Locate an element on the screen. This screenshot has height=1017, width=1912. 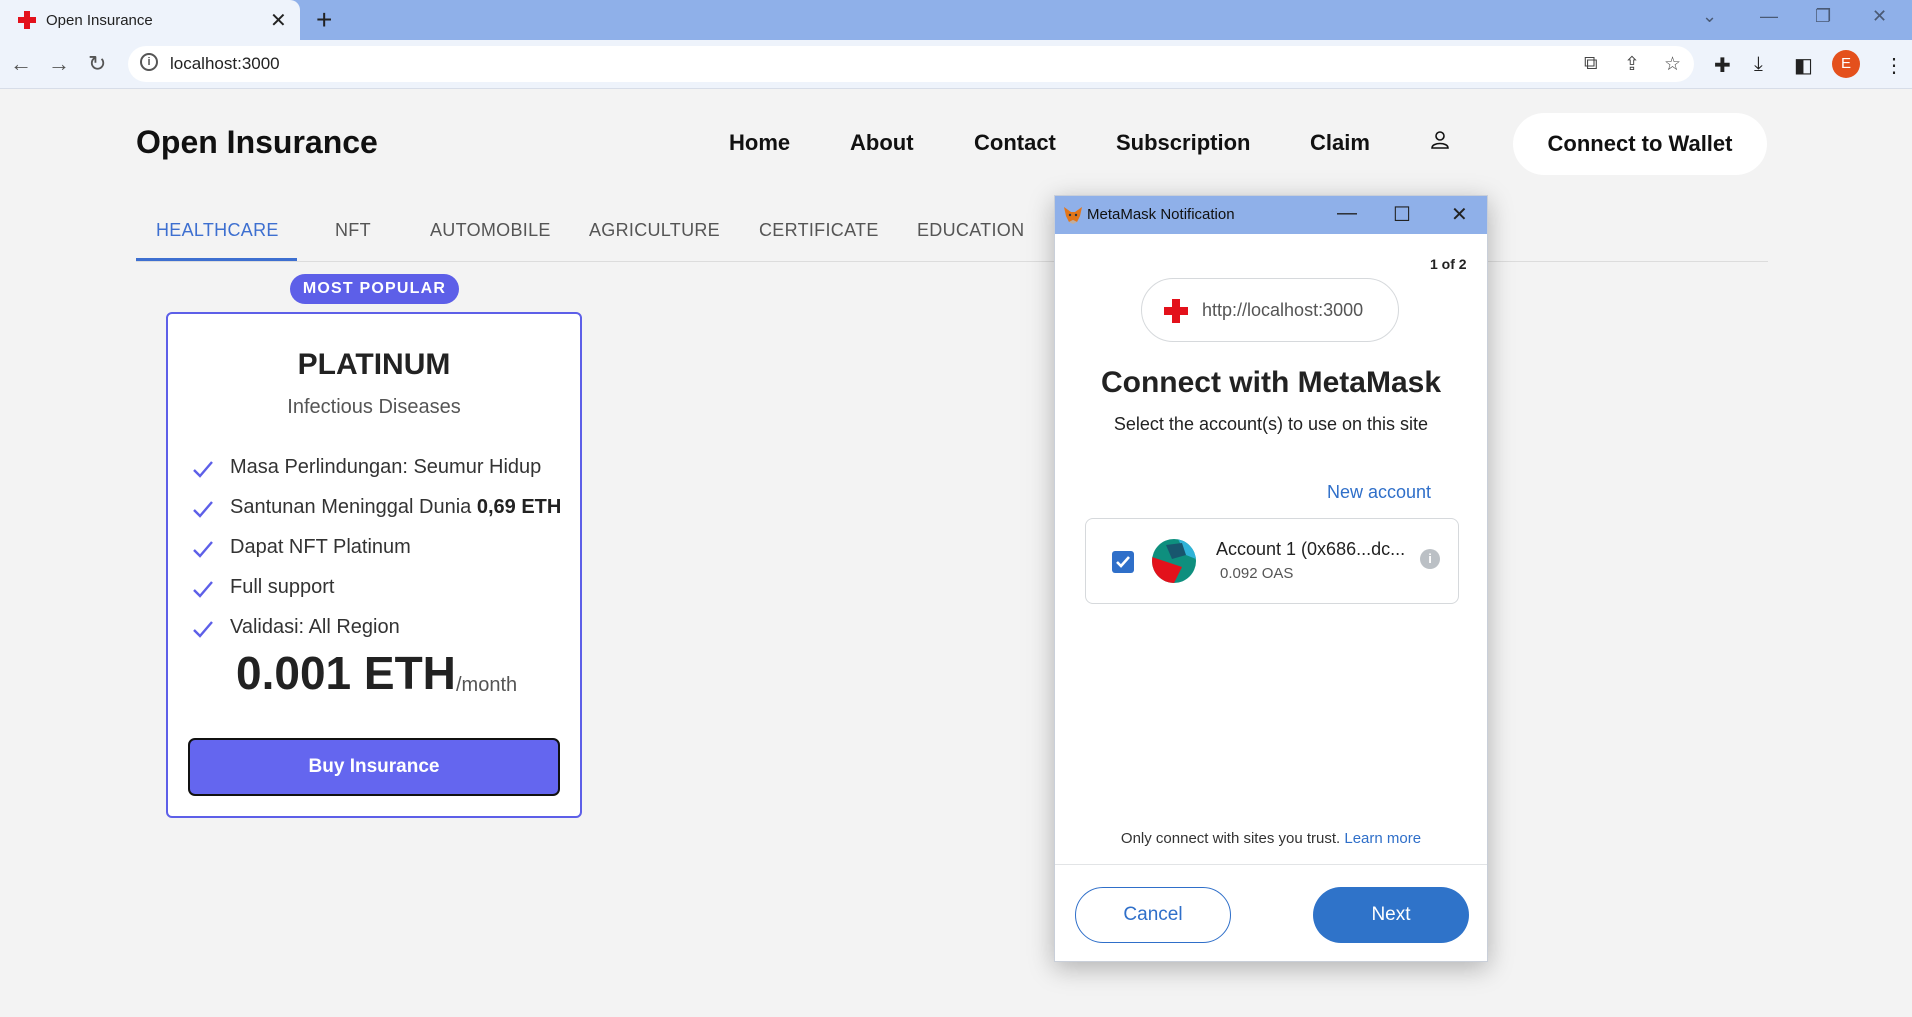
forward-icon: → is located at coordinates (59, 64).